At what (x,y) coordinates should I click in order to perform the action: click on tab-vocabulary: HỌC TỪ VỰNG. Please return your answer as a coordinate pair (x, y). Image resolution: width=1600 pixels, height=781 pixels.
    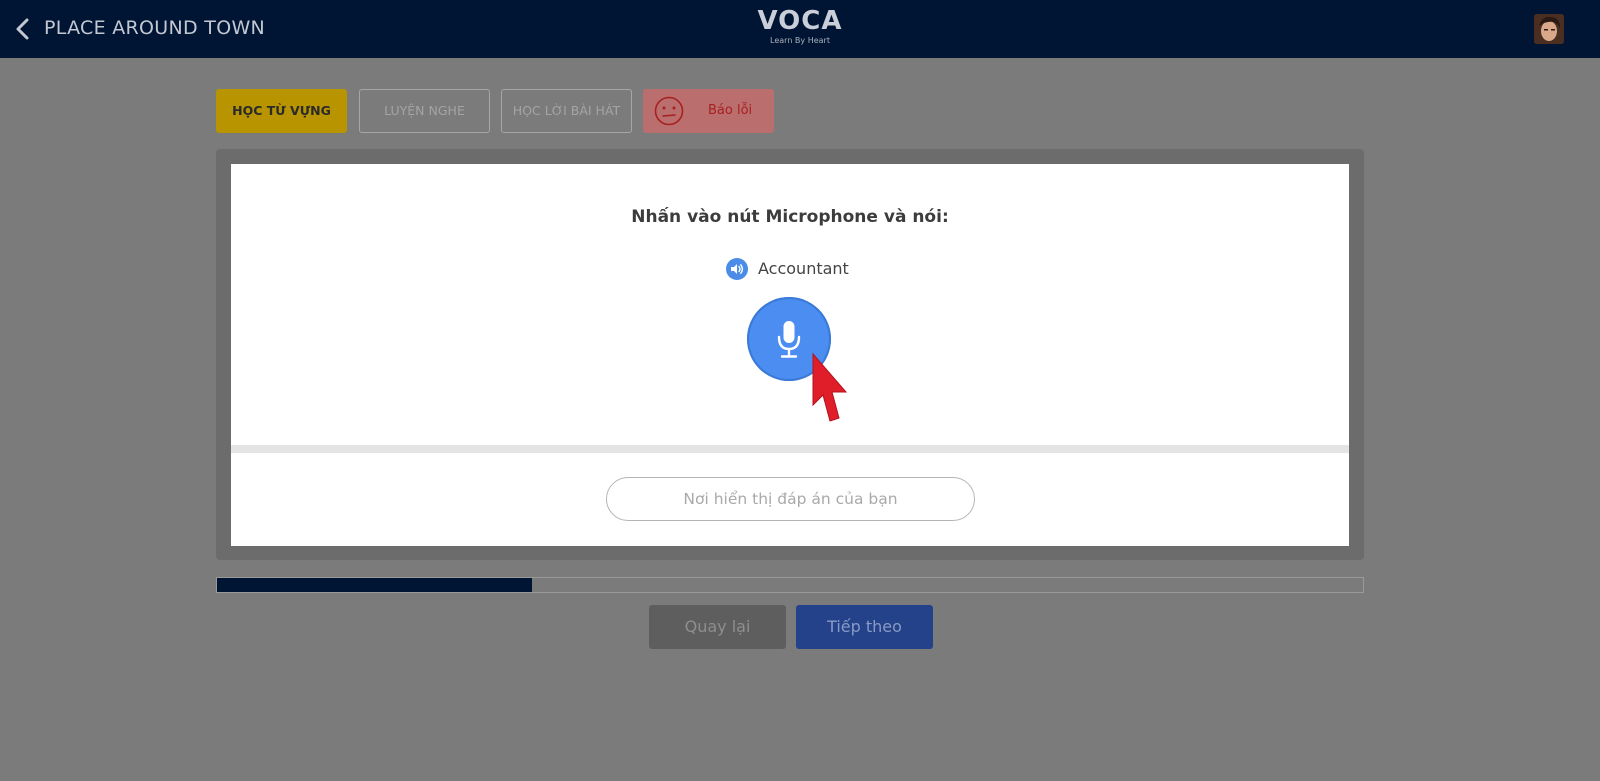
    Looking at the image, I should click on (281, 111).